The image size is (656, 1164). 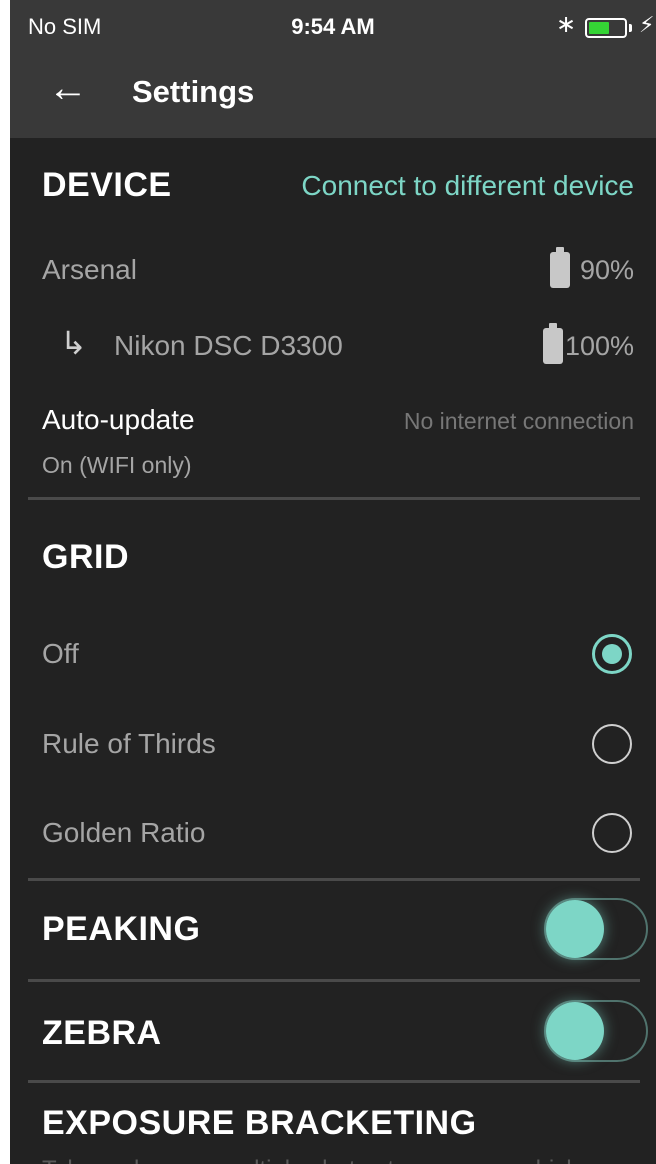 What do you see at coordinates (518, 421) in the screenshot?
I see `auto-update-status: No internet connection` at bounding box center [518, 421].